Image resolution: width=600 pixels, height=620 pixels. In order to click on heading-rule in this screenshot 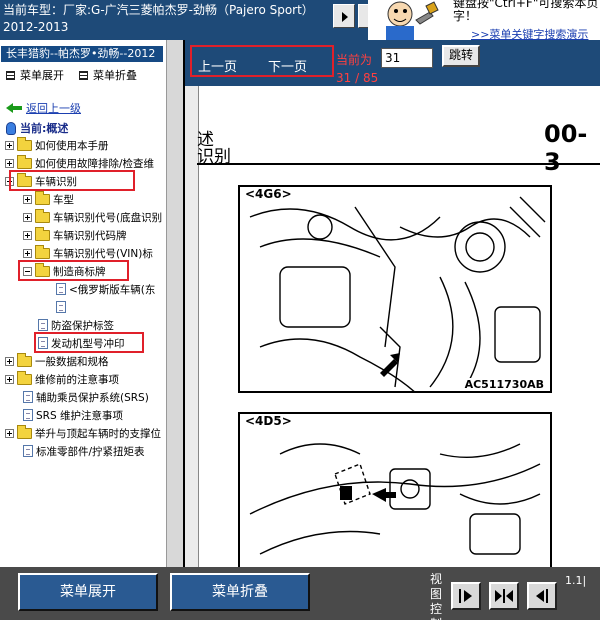, I will do `click(398, 164)`.